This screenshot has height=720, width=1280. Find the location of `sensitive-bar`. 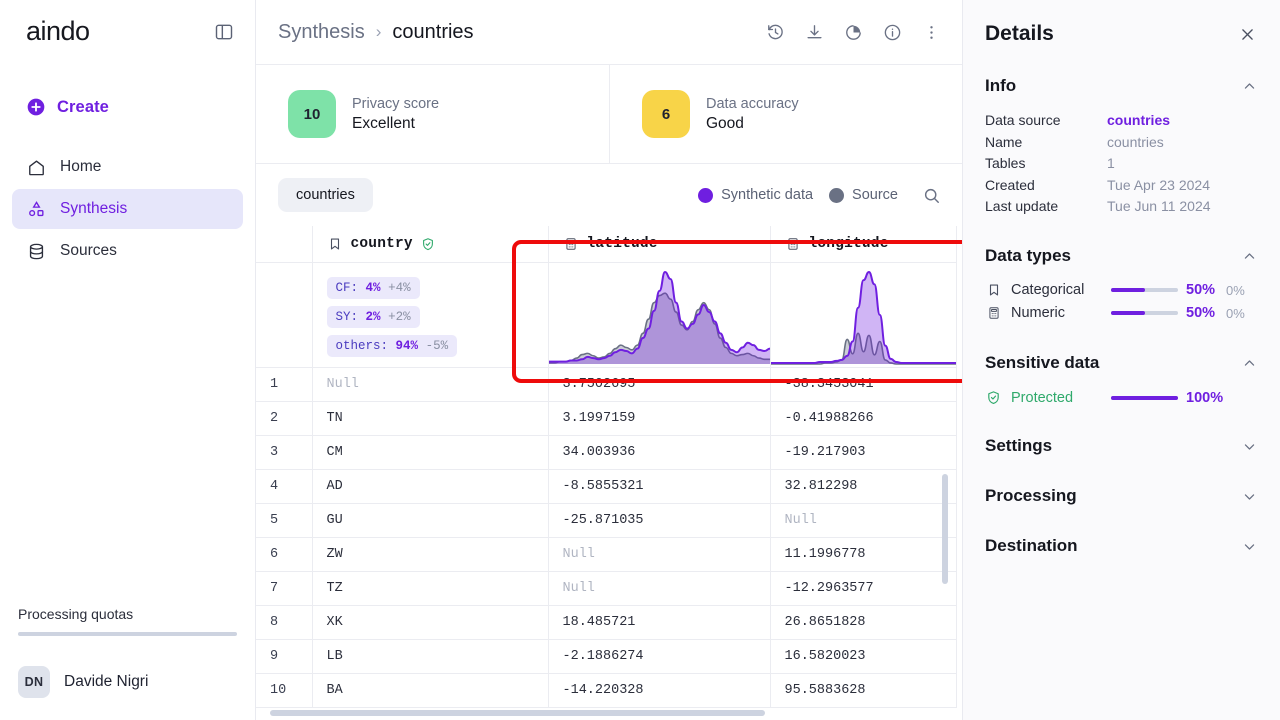

sensitive-bar is located at coordinates (1144, 397).